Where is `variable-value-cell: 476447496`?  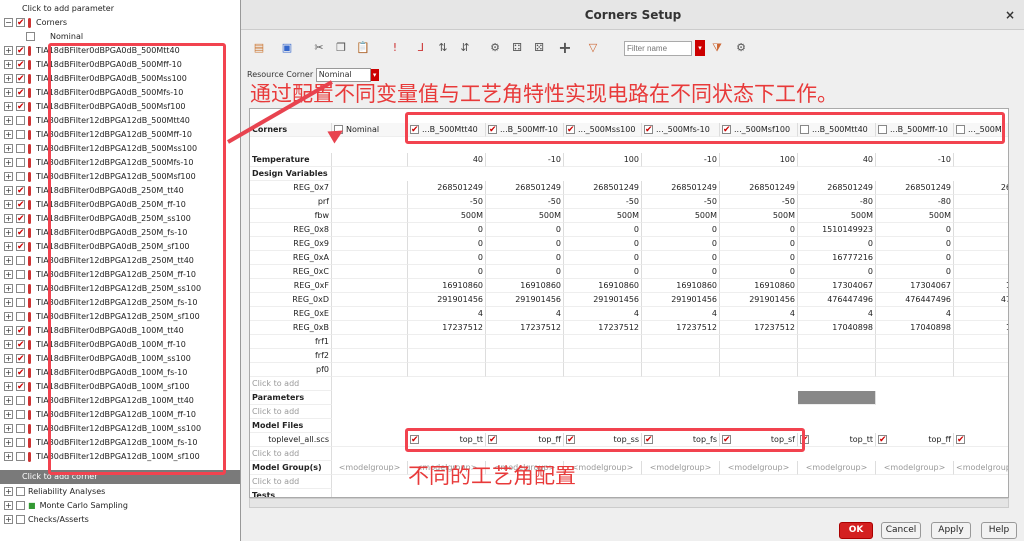
variable-value-cell: 476447496 is located at coordinates (915, 300).